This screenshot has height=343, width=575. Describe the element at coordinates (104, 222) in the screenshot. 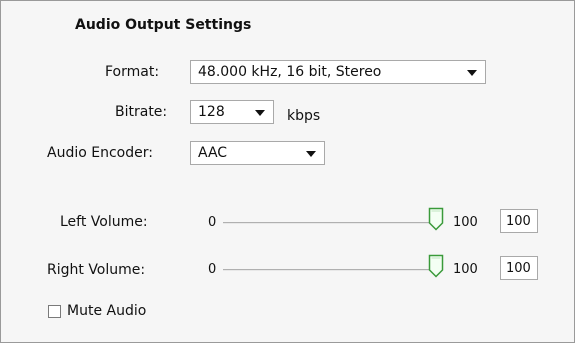

I see `left-volume-label: Left Volume:` at that location.